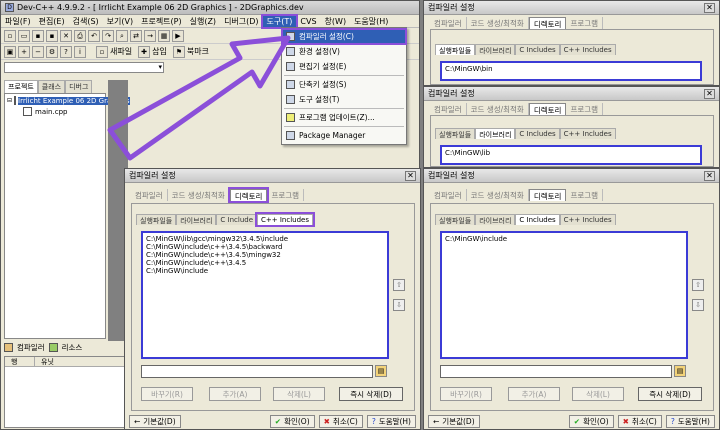  What do you see at coordinates (21, 86) in the screenshot?
I see `tab-project: 프로젝트` at bounding box center [21, 86].